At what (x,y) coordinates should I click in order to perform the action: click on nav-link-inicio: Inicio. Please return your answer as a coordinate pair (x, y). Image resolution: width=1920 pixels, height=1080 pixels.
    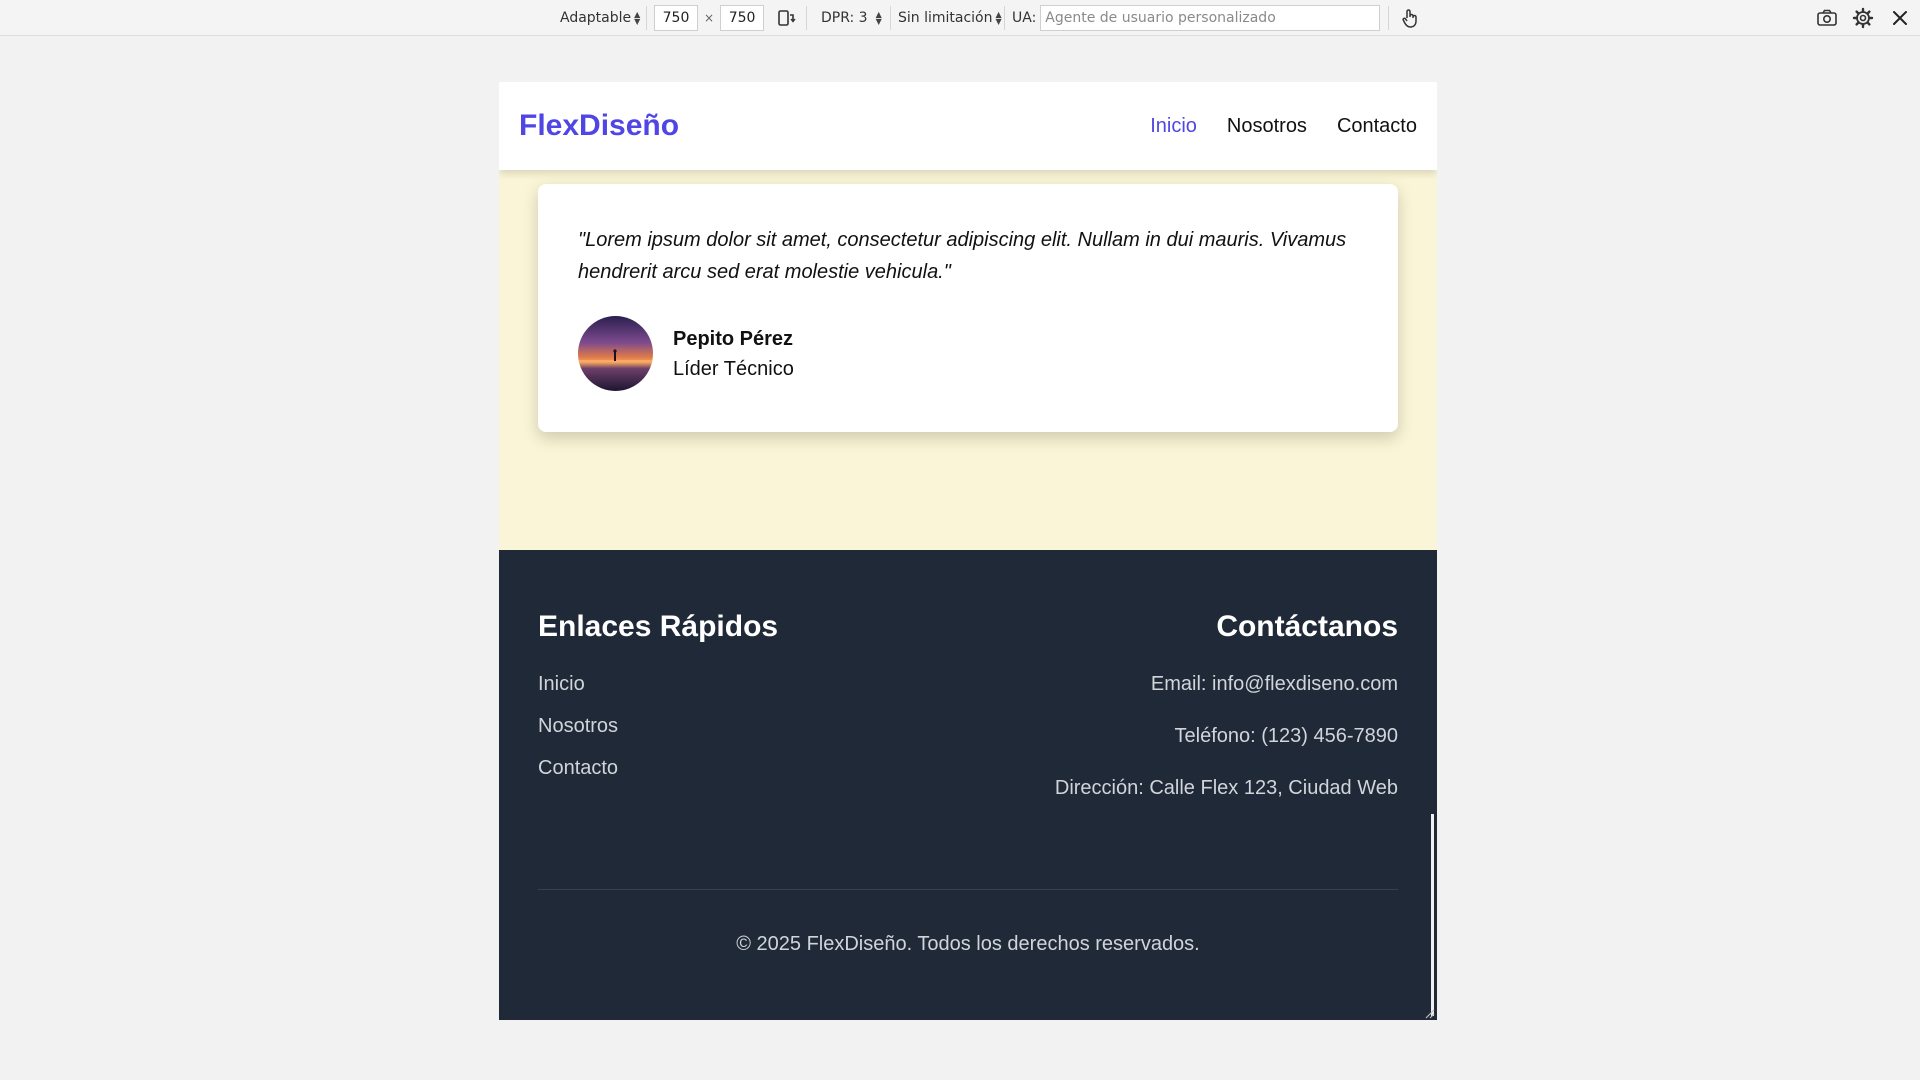
    Looking at the image, I should click on (1173, 126).